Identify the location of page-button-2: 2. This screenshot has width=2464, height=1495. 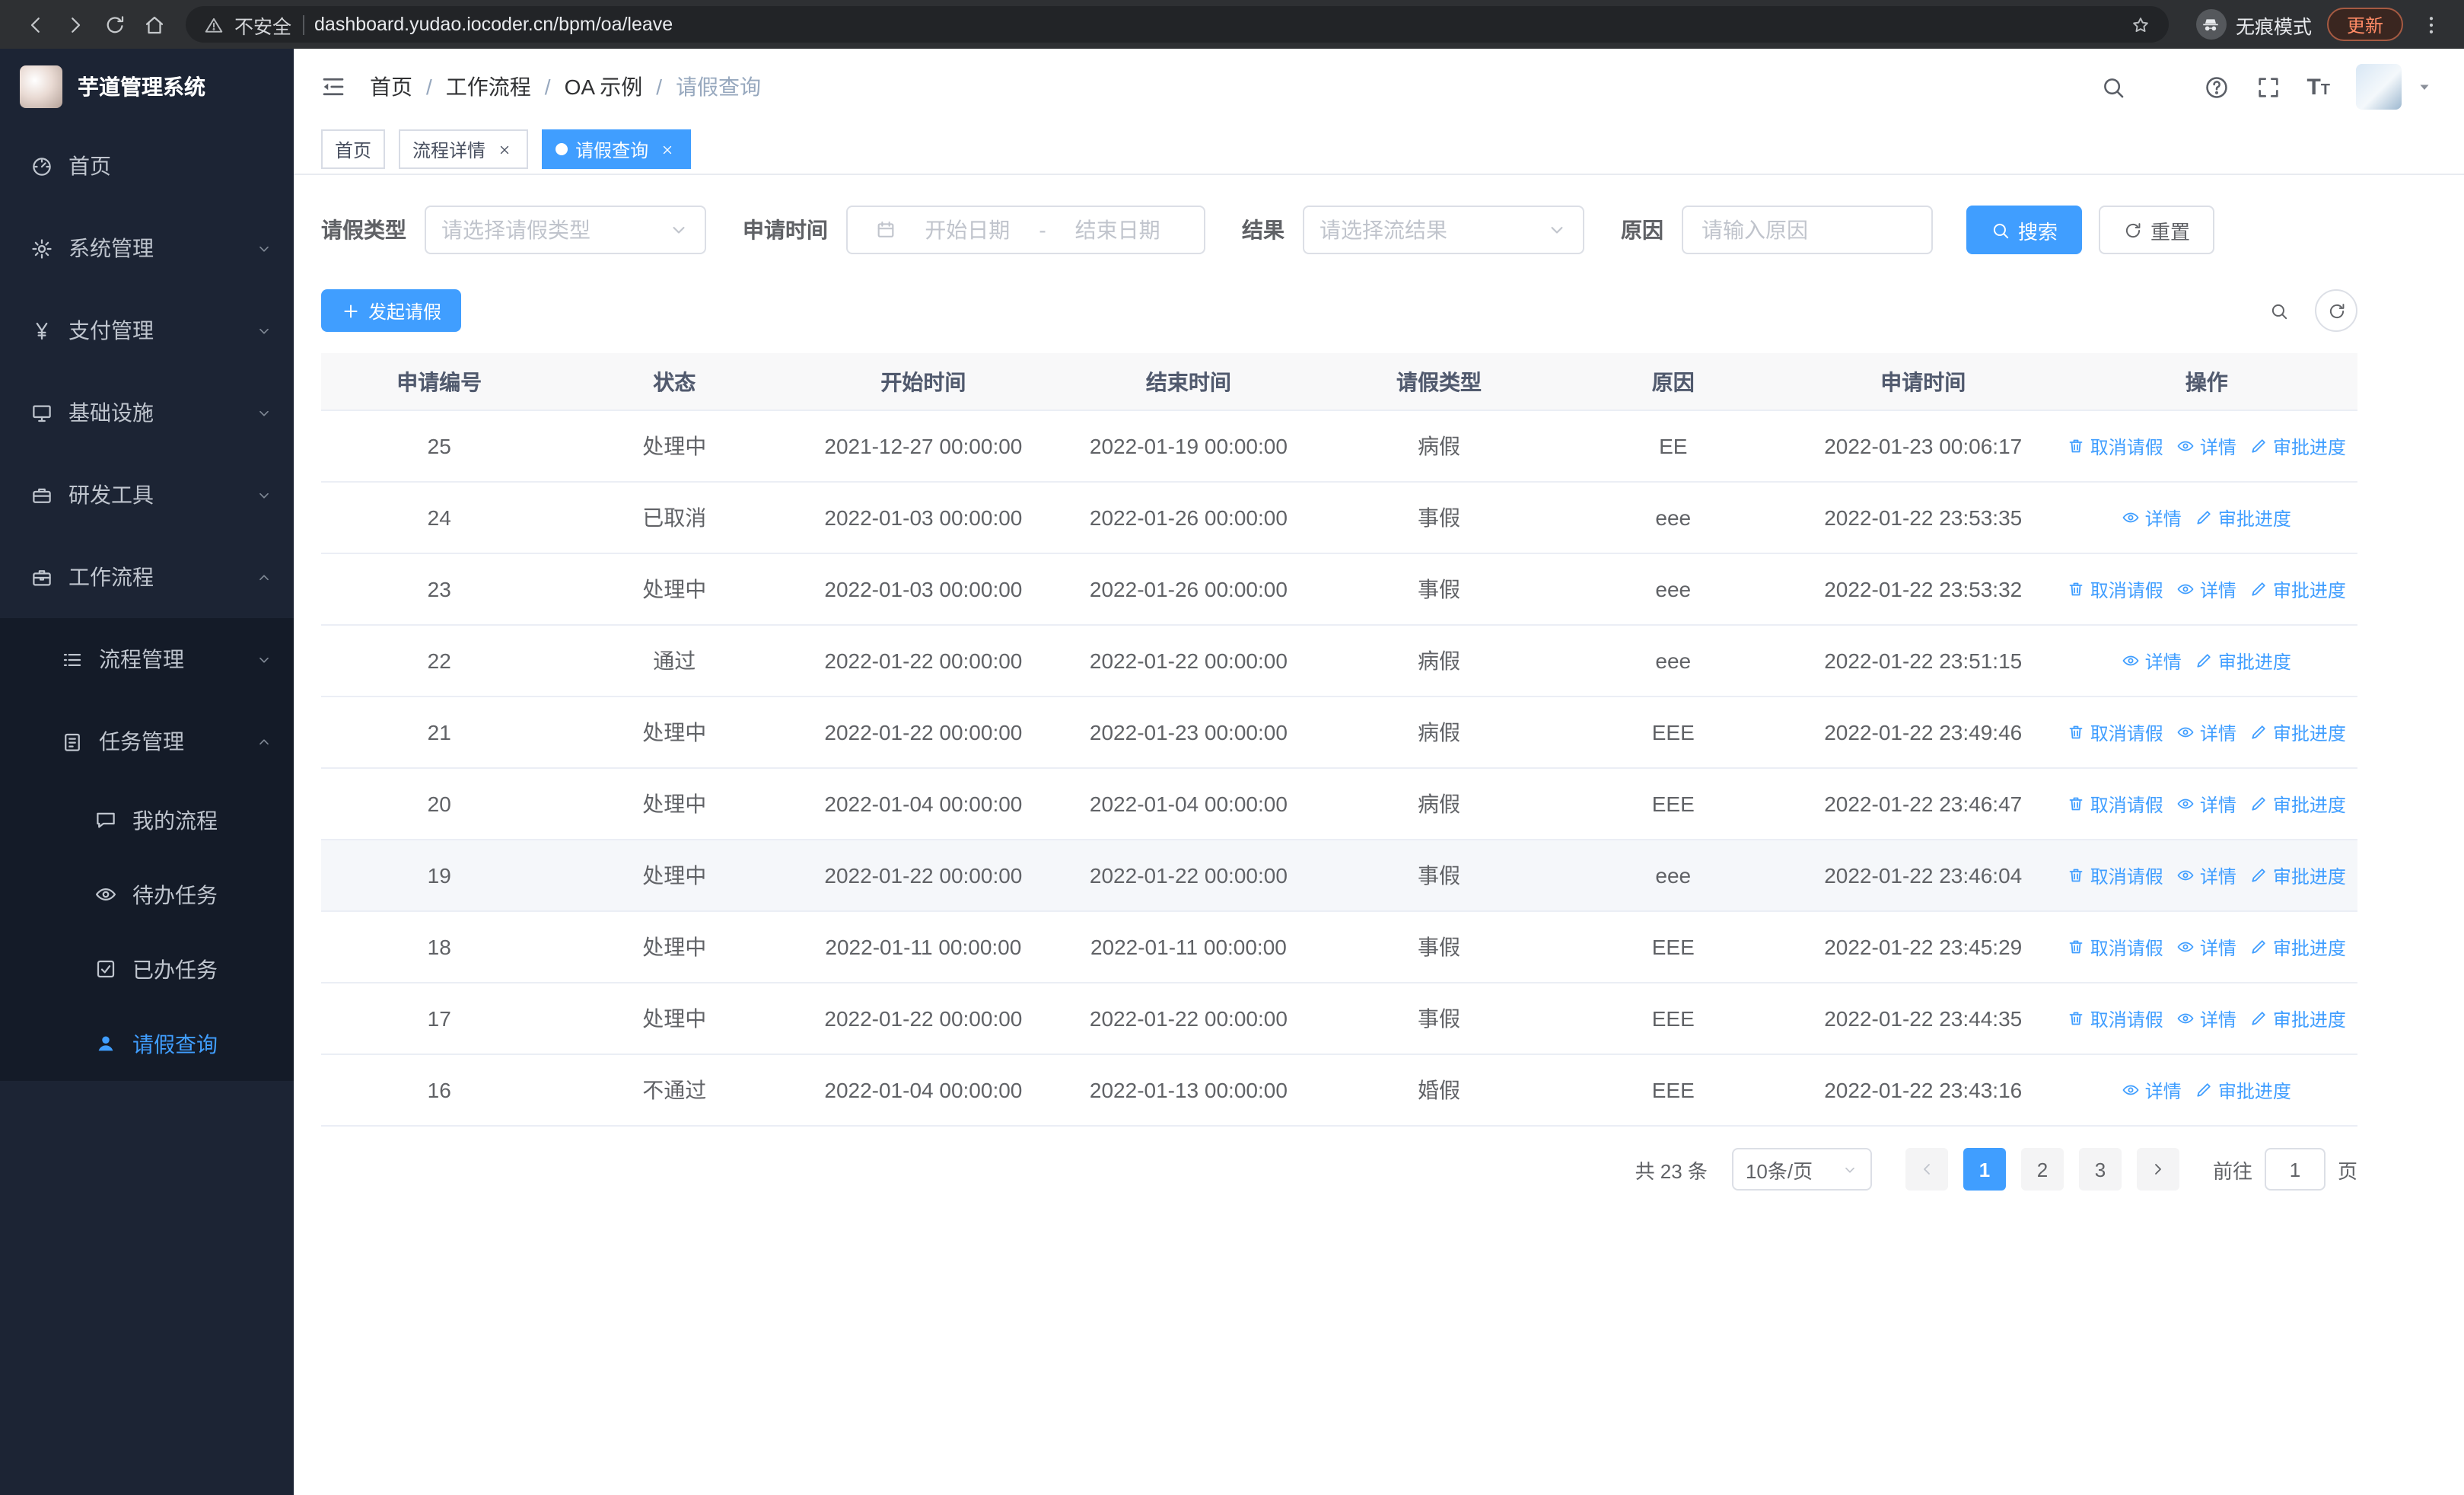
(2042, 1170).